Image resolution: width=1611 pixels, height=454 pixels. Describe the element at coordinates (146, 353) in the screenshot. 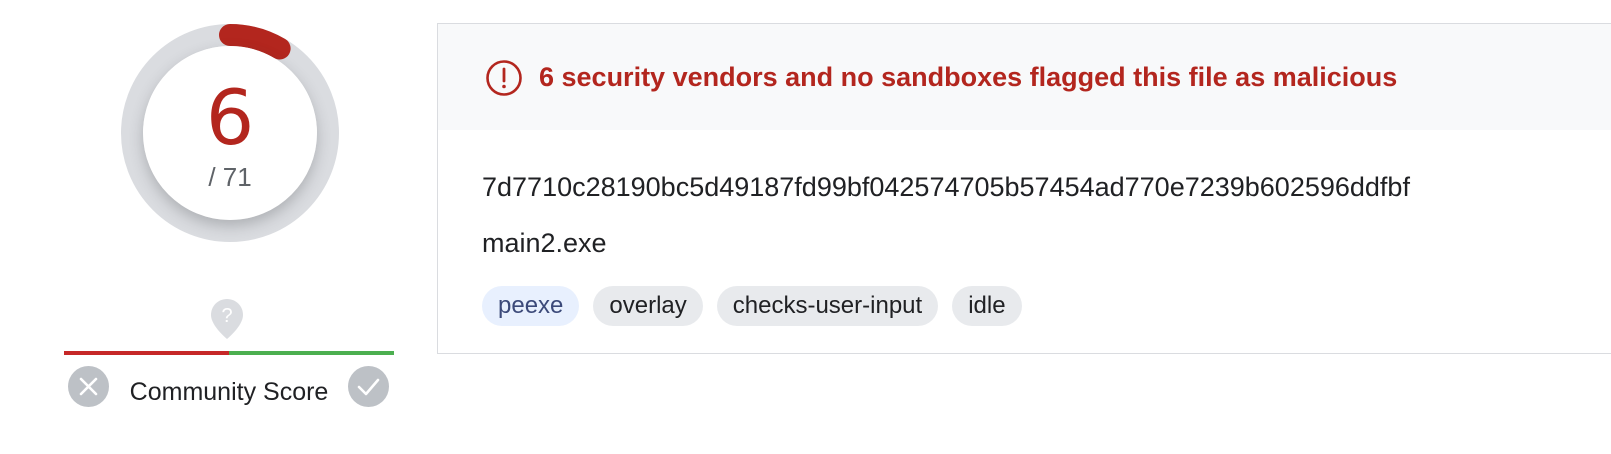

I see `community-bar-negative` at that location.